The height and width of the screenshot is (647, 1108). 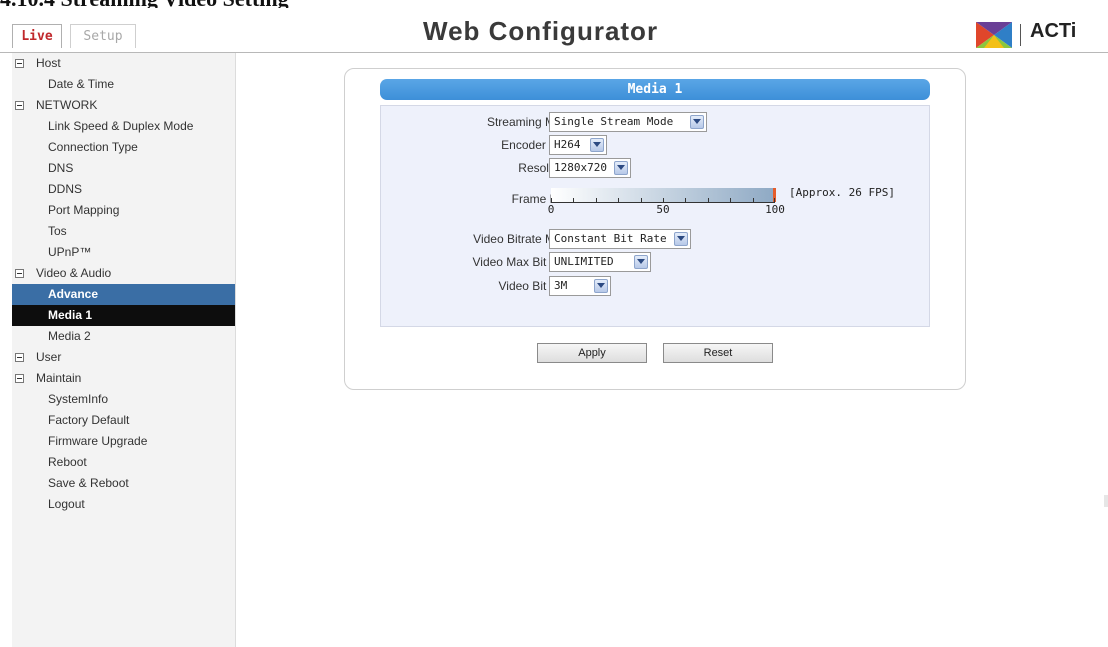 I want to click on tab-setup: Setup, so click(x=103, y=36).